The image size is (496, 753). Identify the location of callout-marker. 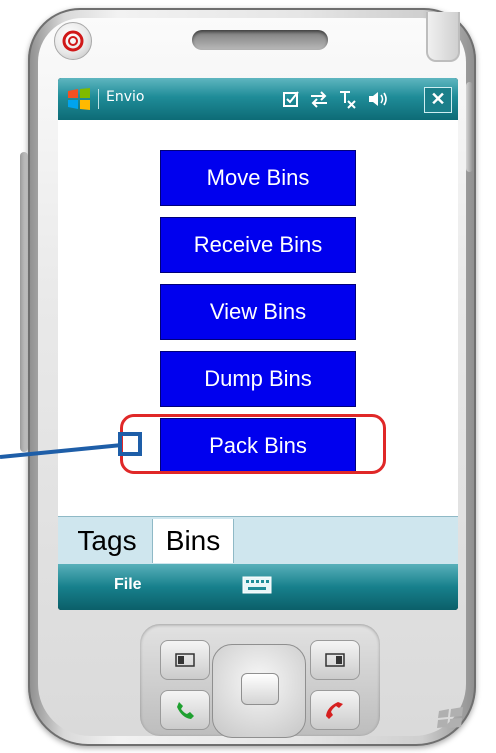
(130, 444).